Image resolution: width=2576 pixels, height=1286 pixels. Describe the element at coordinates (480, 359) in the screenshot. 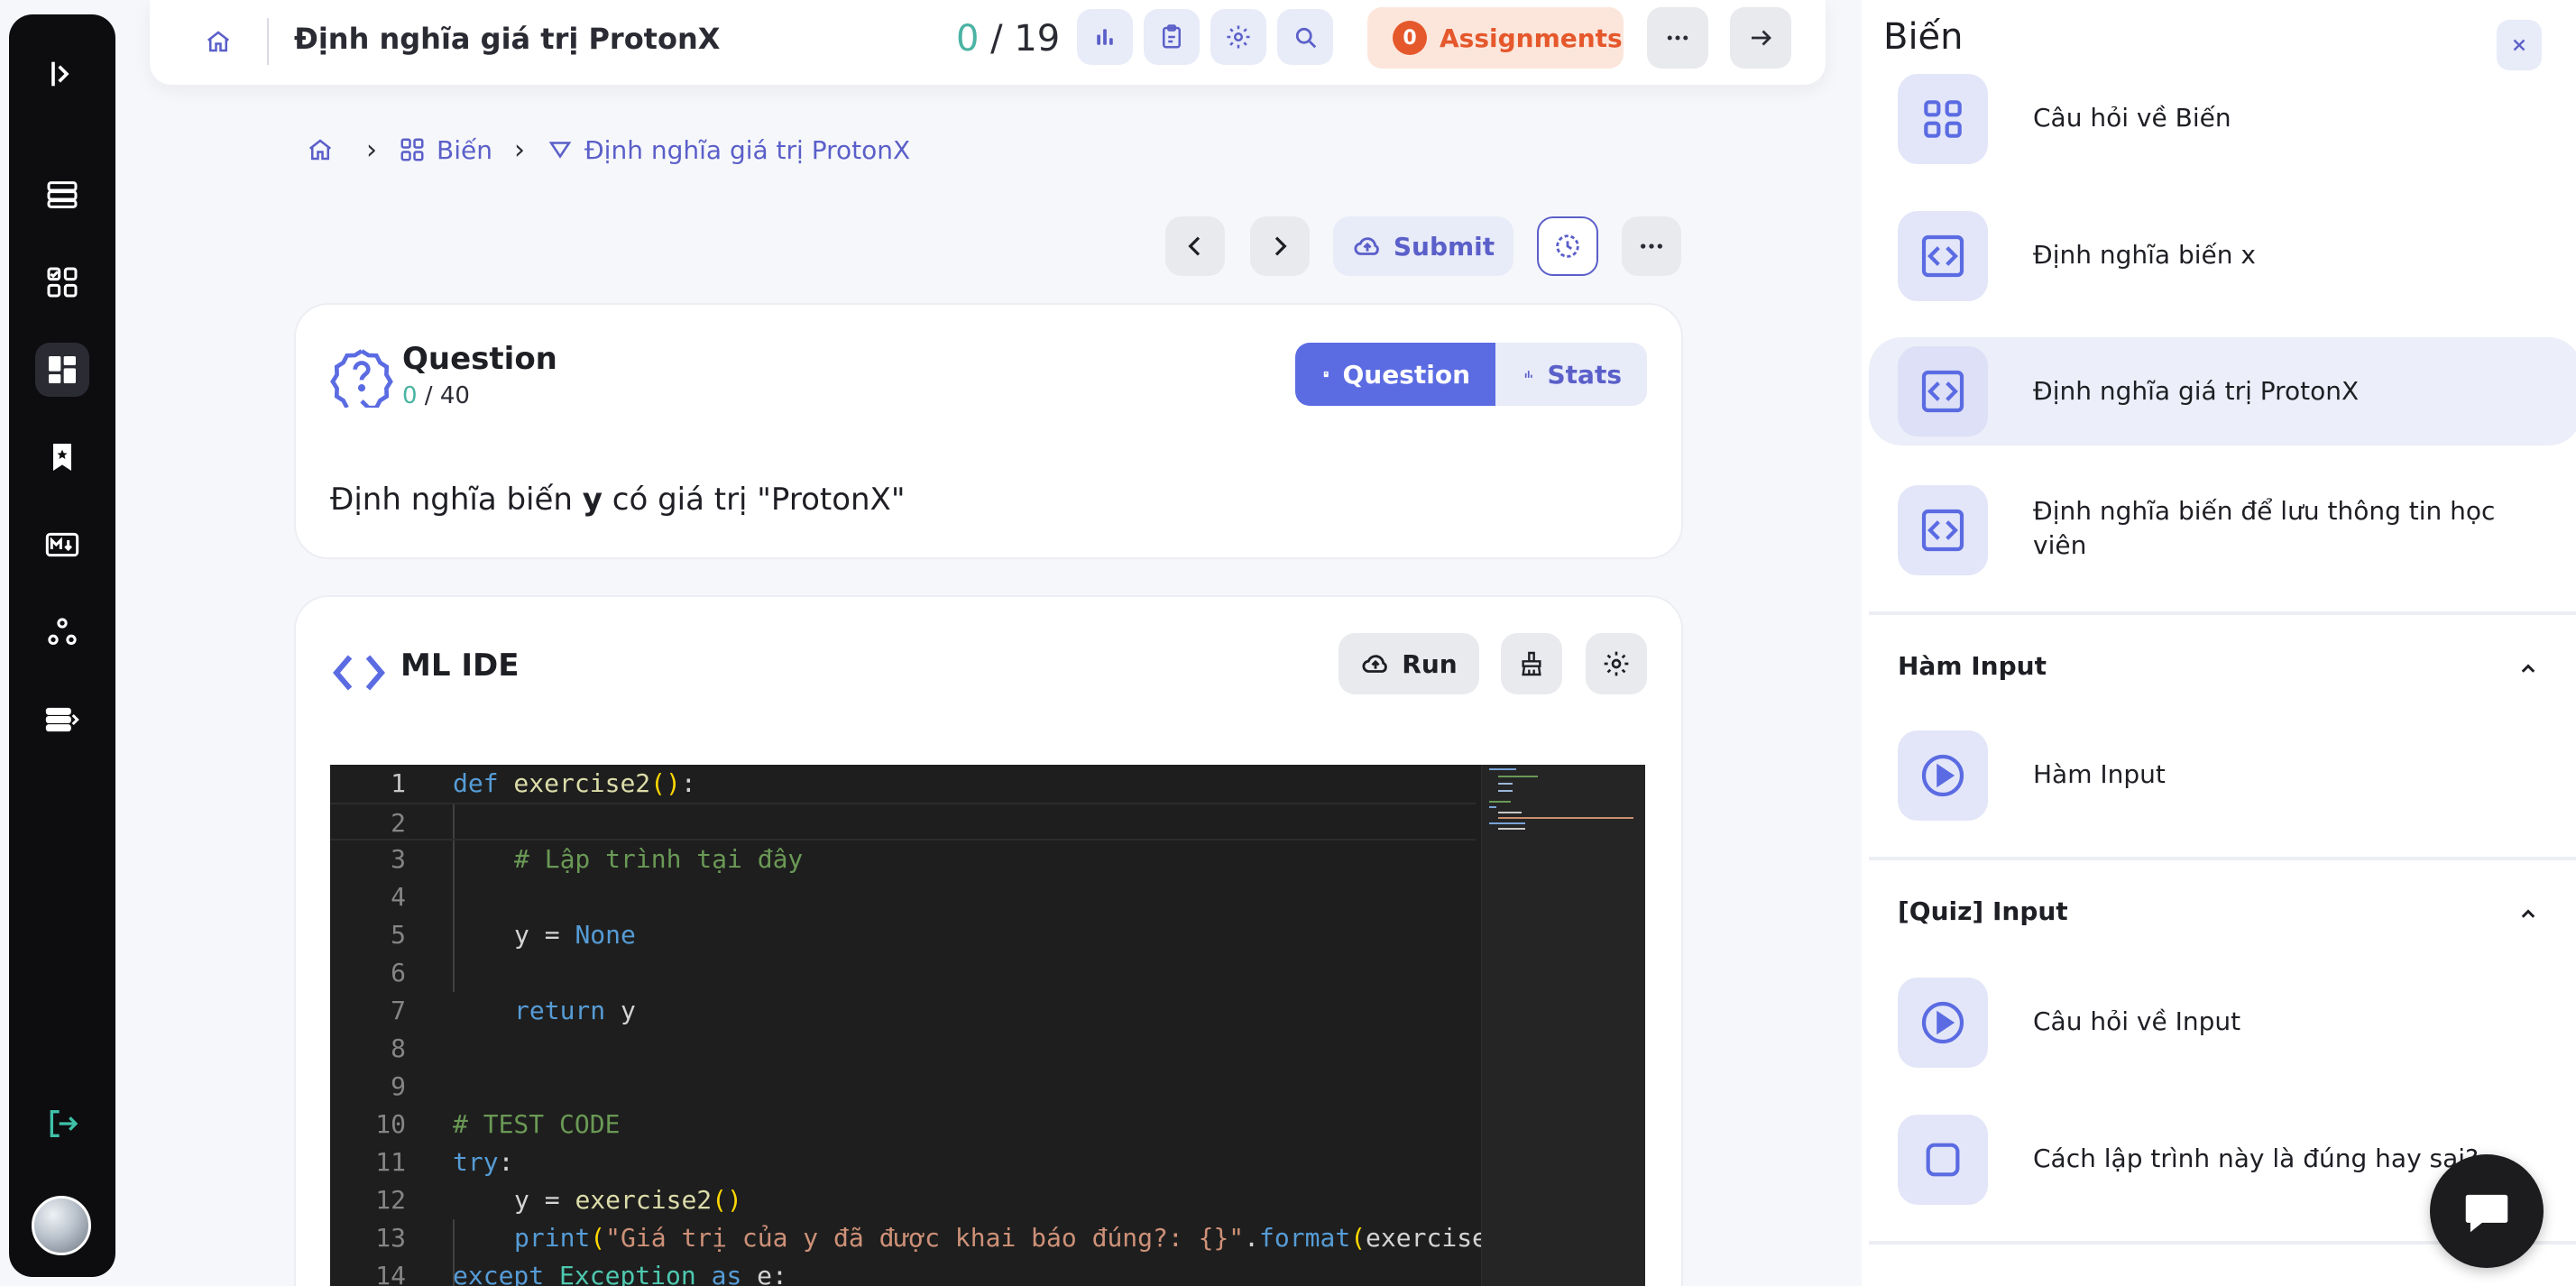

I see `question-title: Question` at that location.